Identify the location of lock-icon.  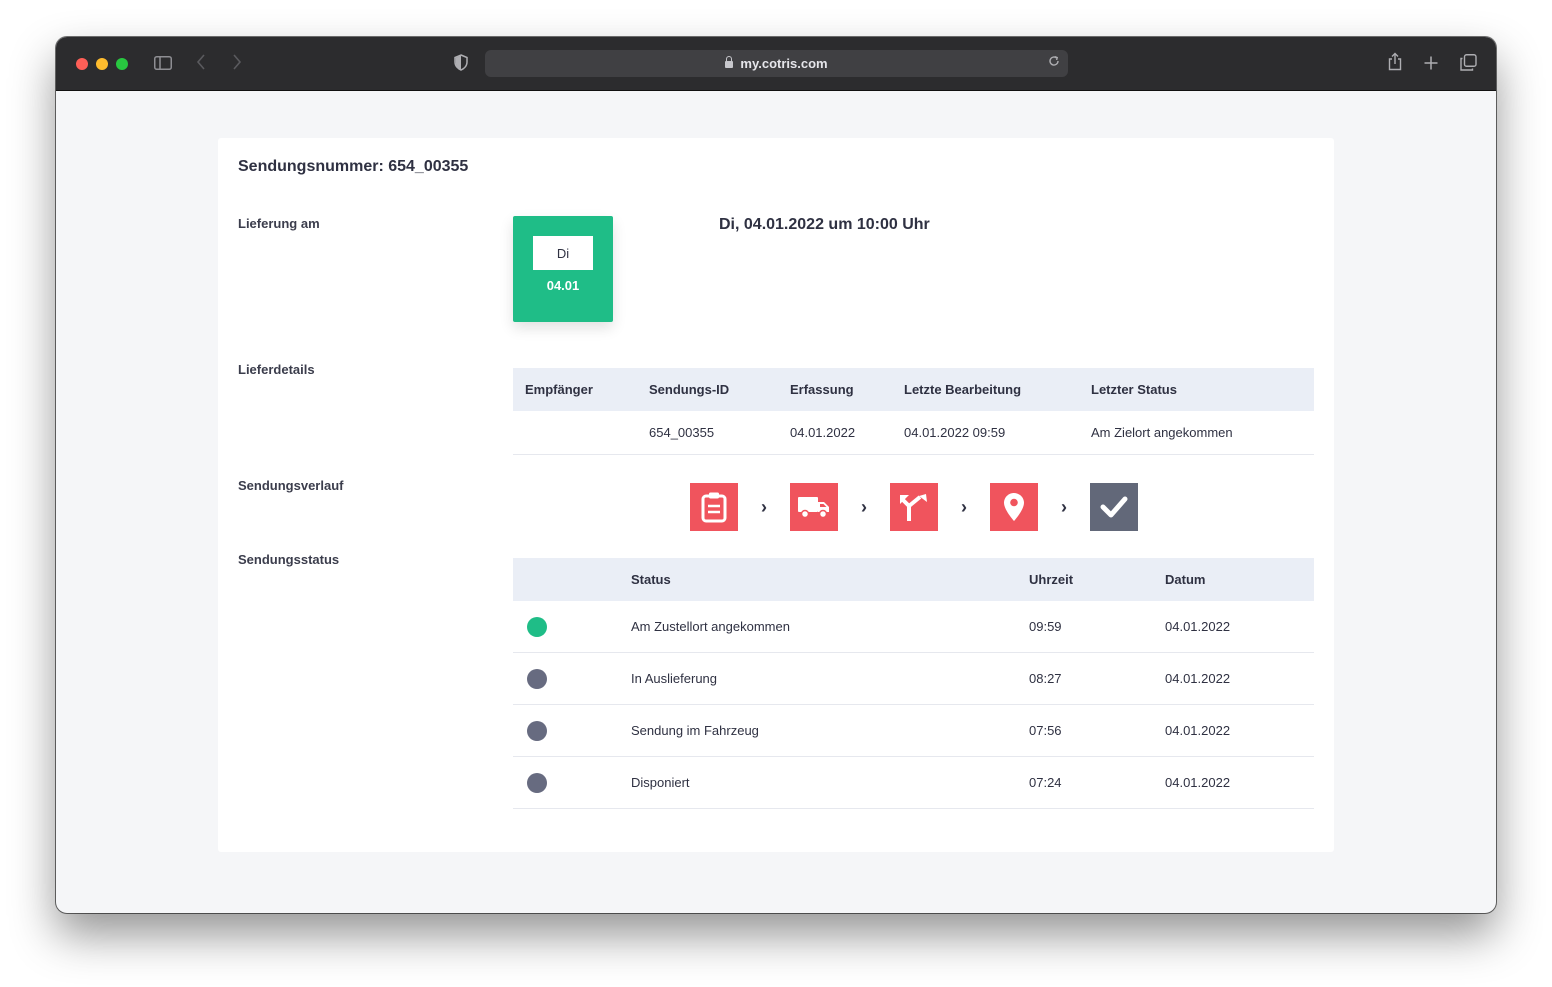
(729, 62).